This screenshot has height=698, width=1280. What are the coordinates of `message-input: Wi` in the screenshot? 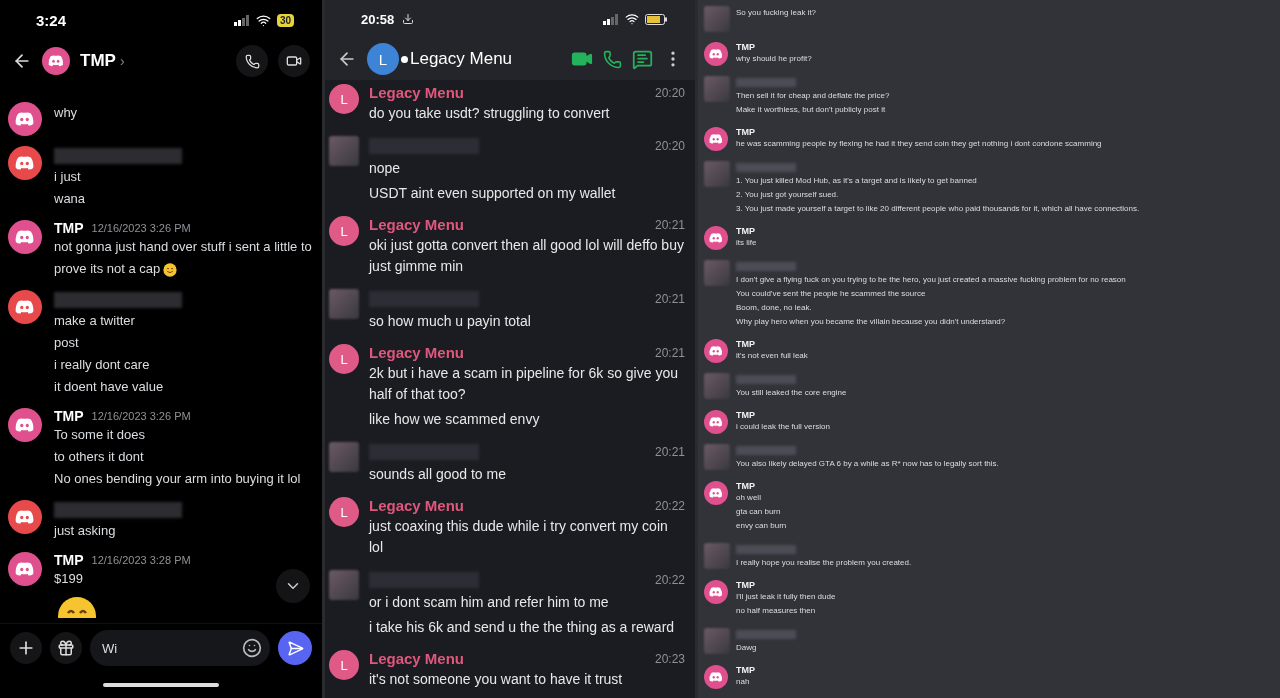 It's located at (180, 648).